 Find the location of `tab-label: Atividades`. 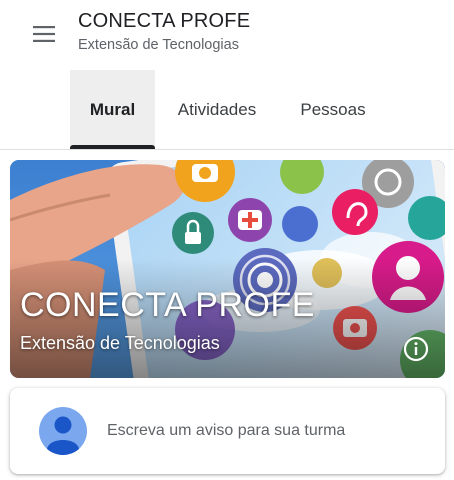

tab-label: Atividades is located at coordinates (217, 109).